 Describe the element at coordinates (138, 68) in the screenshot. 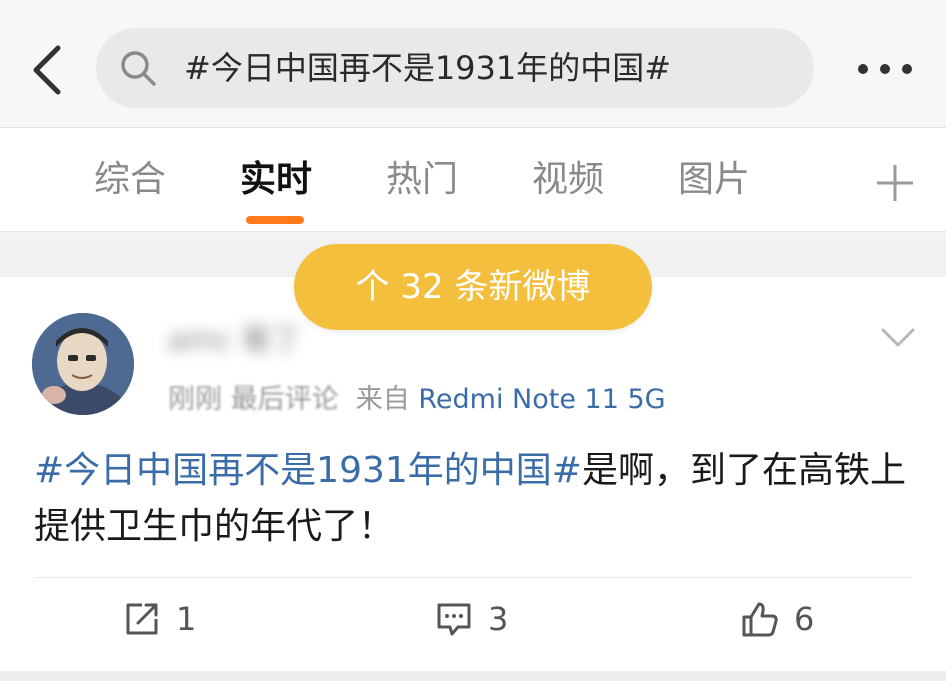

I see `search-icon` at that location.